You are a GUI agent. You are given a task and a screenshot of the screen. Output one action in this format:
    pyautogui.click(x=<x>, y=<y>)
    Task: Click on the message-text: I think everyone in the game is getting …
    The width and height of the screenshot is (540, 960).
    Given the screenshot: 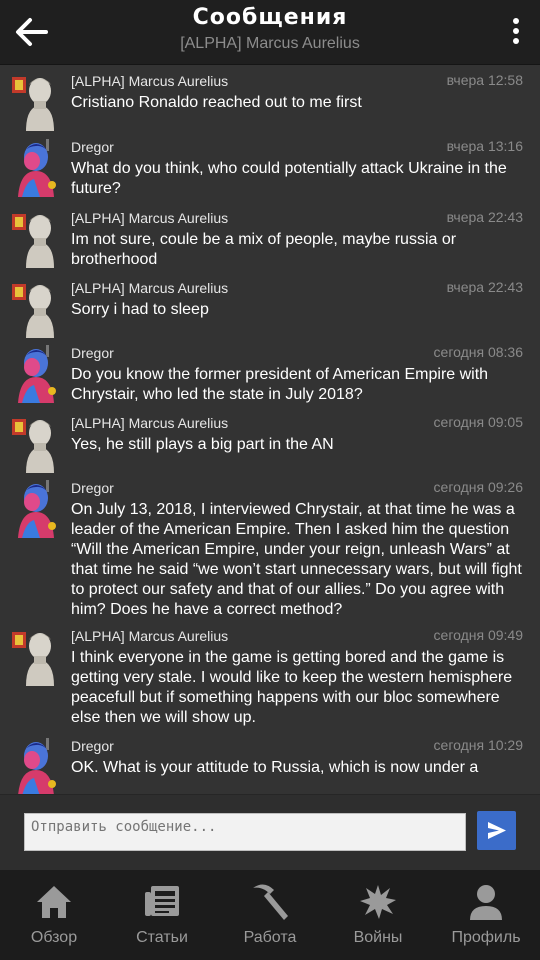 What is the action you would take?
    pyautogui.click(x=292, y=687)
    